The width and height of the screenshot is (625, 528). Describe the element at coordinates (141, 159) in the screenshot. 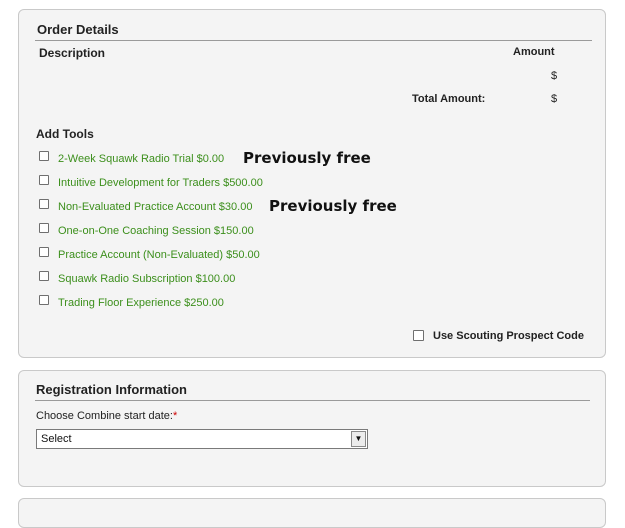

I see `tool-link: 2-Week Squawk Radio Trial $0.00` at that location.